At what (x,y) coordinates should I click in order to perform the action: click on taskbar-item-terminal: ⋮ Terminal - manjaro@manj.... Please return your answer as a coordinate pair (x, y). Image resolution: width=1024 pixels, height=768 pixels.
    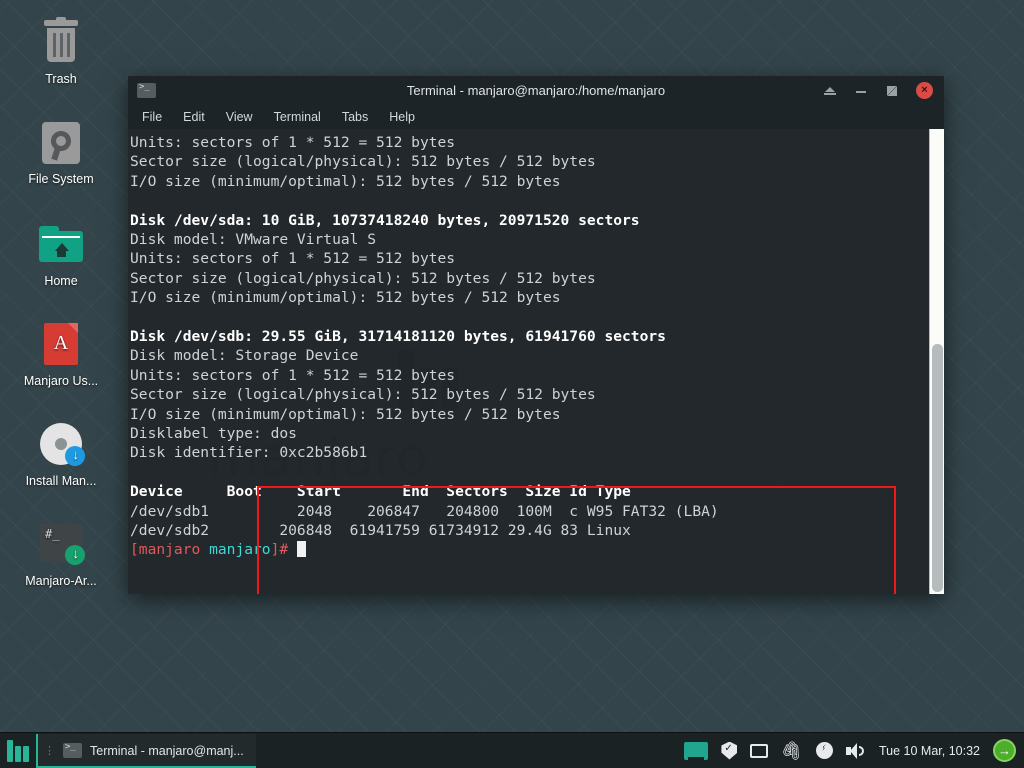
    Looking at the image, I should click on (146, 750).